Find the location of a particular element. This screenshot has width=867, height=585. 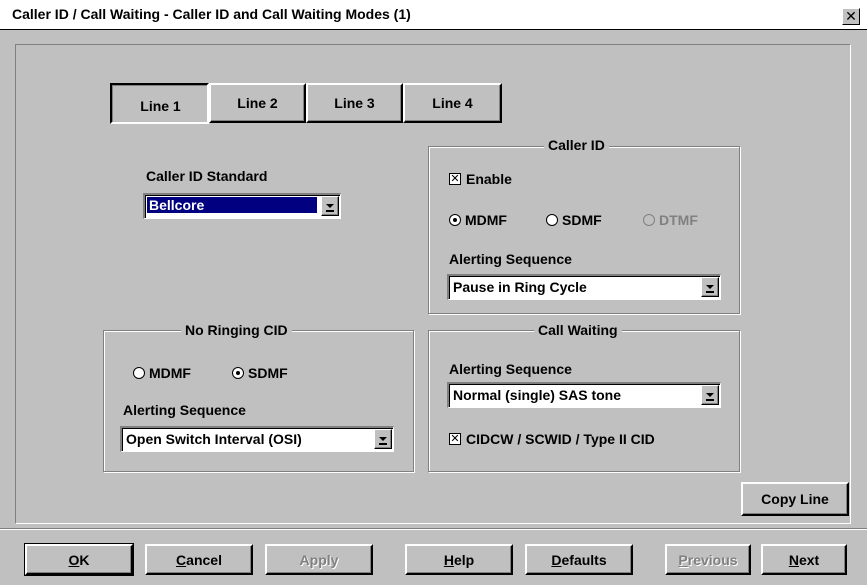

no-ringing-sdmf-radio: SDMF is located at coordinates (260, 373).